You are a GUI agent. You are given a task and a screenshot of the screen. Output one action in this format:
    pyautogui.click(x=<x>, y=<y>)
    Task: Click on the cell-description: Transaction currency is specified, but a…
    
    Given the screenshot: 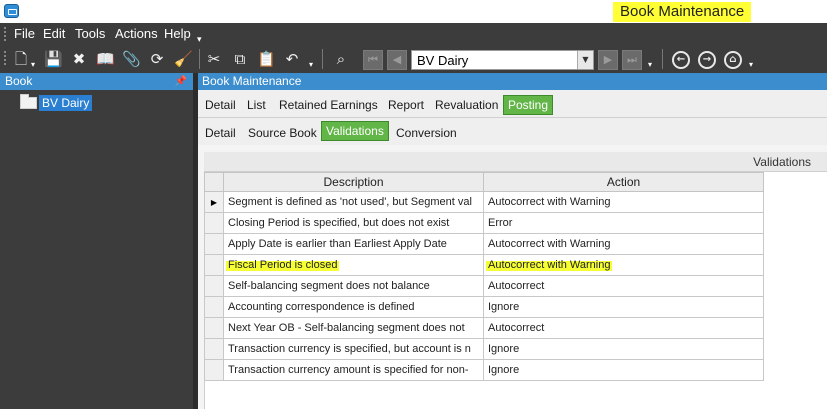 What is the action you would take?
    pyautogui.click(x=353, y=349)
    